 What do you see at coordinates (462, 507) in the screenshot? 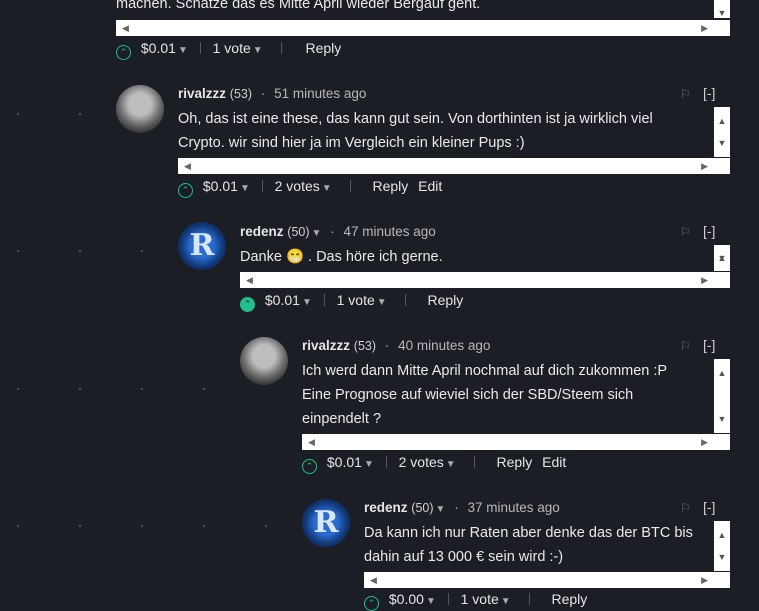
I see `comment-header: redenz (50) ▼ · 37 minutes ago` at bounding box center [462, 507].